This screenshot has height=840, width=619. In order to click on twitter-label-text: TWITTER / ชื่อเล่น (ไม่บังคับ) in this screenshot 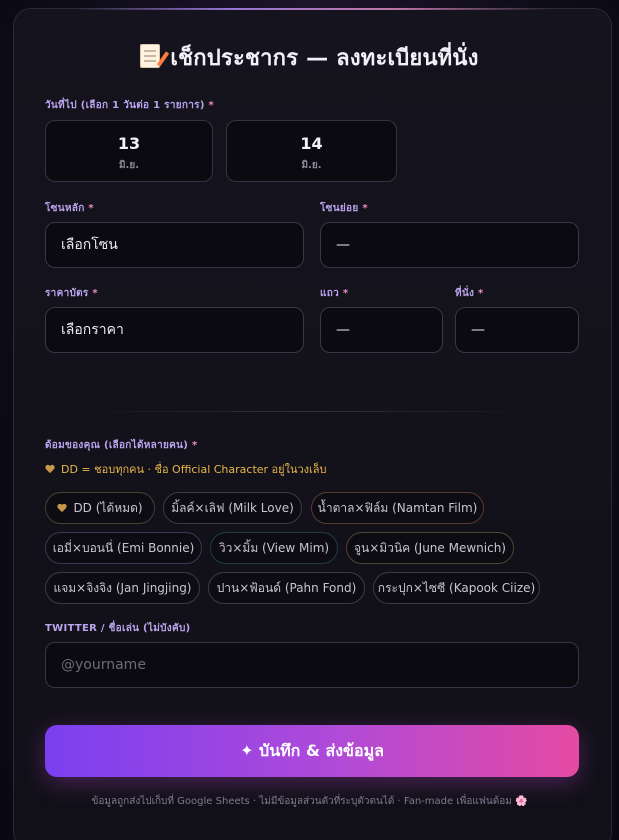, I will do `click(118, 628)`.